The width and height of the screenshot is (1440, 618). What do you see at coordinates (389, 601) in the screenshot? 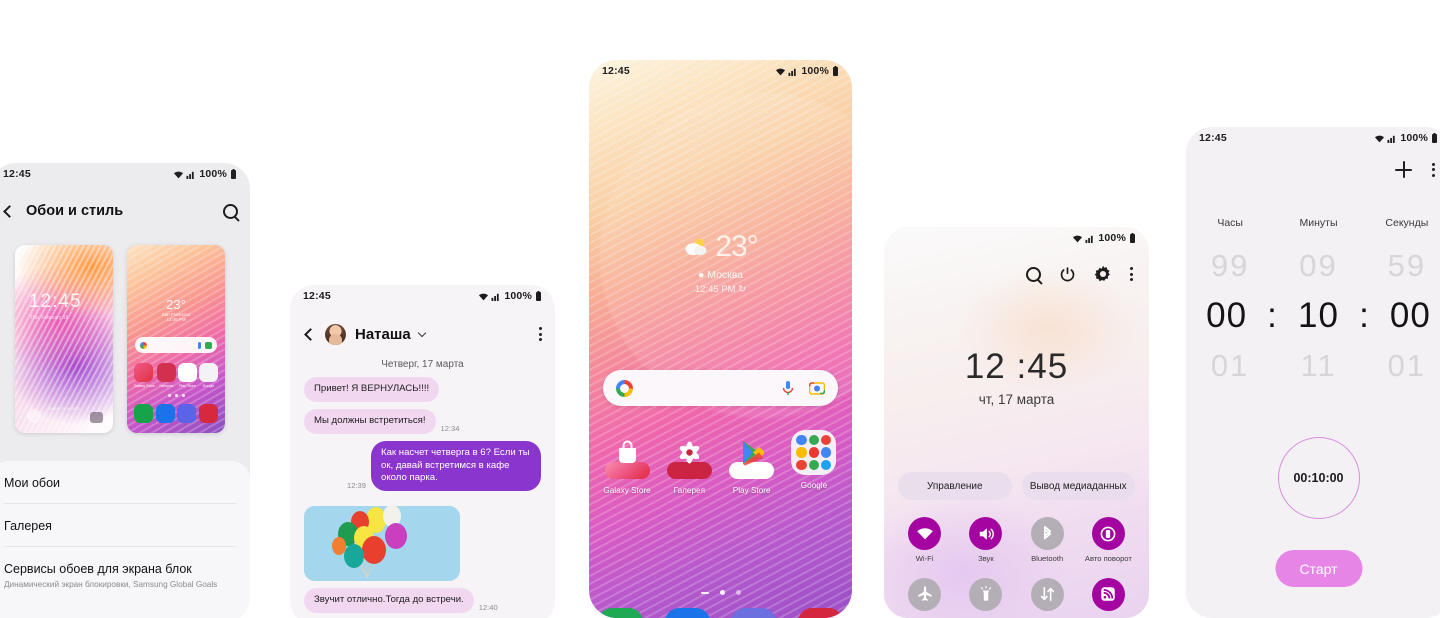
I see `message-bubble: Звучит отлично.Тогда до встречи.` at bounding box center [389, 601].